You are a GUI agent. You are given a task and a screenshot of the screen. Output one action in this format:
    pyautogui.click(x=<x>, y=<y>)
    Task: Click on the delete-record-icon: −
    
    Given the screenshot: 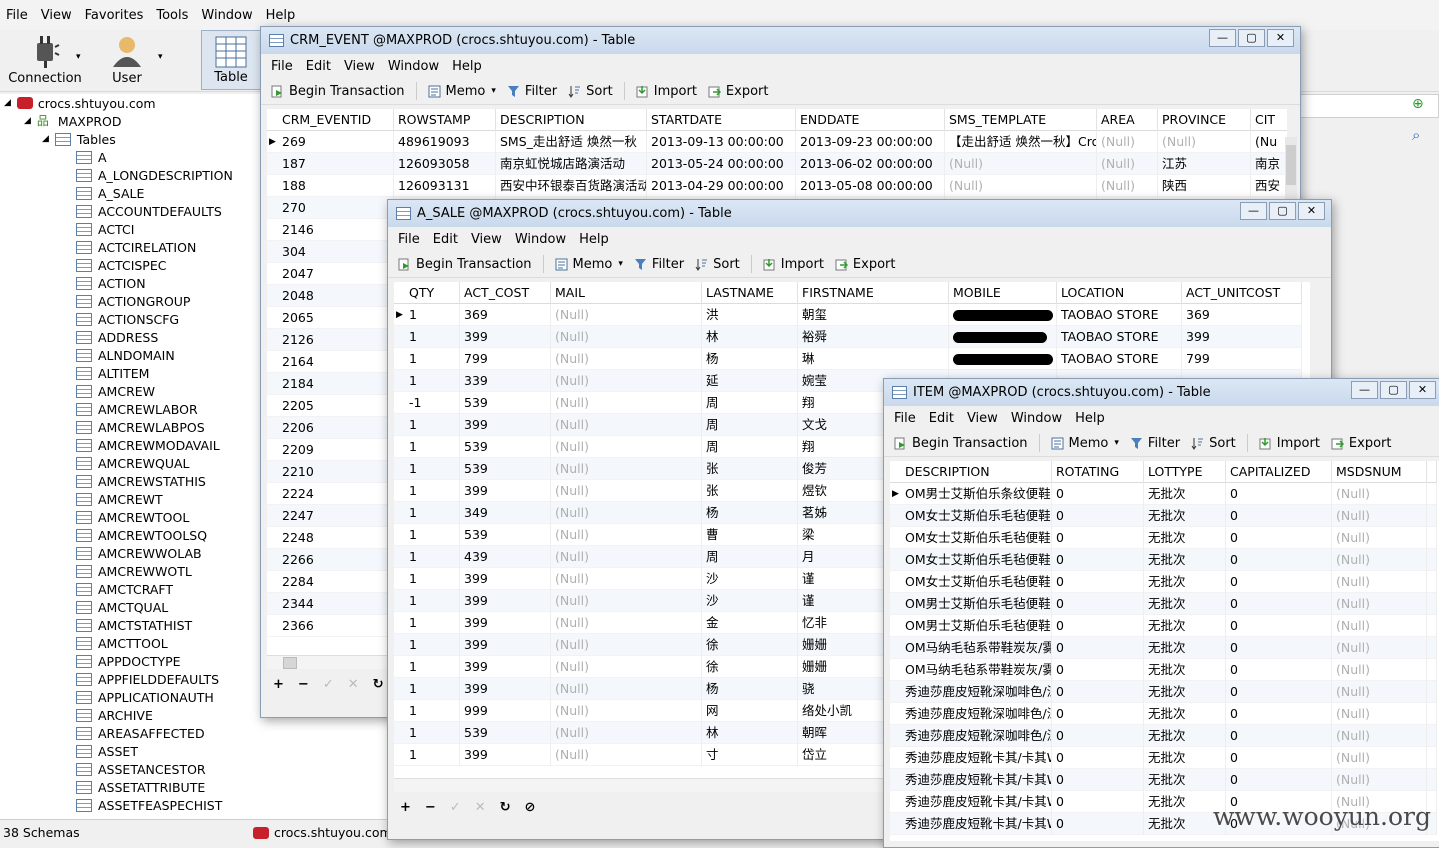 What is the action you would take?
    pyautogui.click(x=303, y=684)
    